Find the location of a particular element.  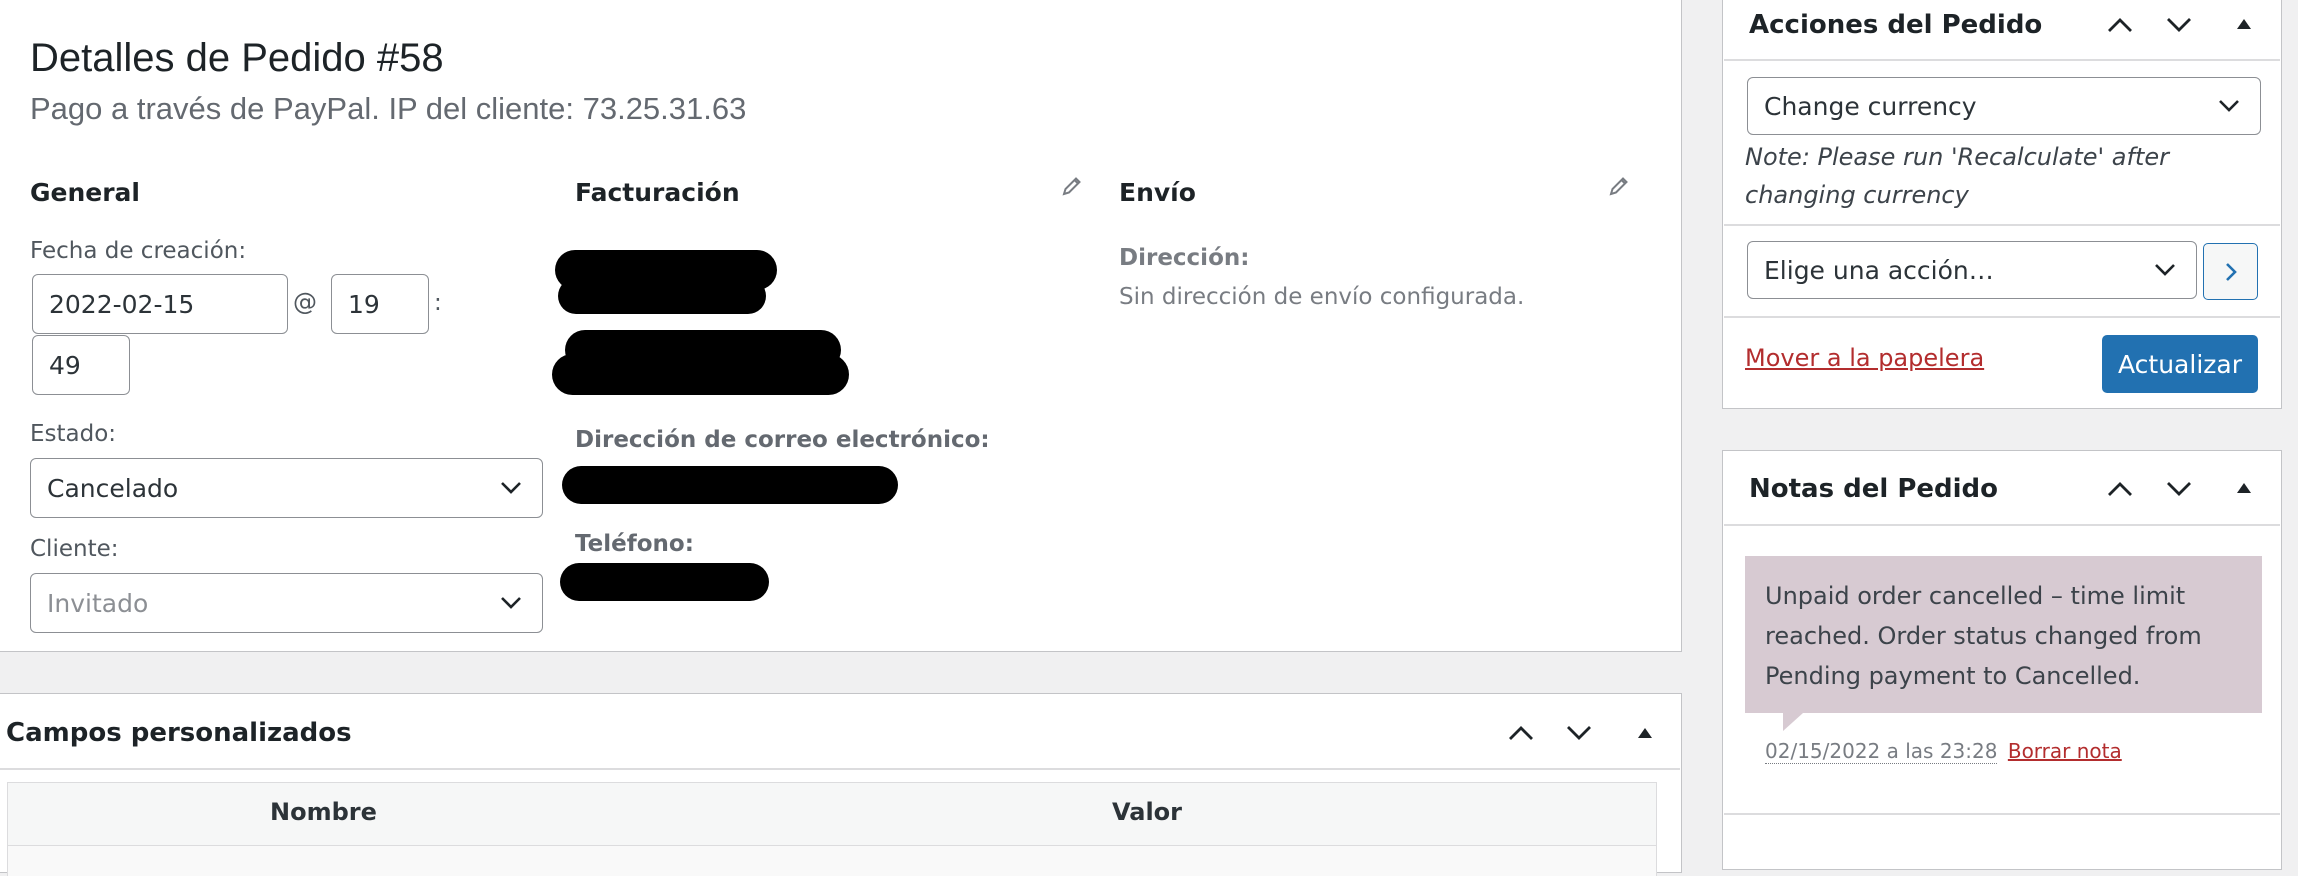

minute-input: 49 is located at coordinates (81, 365).